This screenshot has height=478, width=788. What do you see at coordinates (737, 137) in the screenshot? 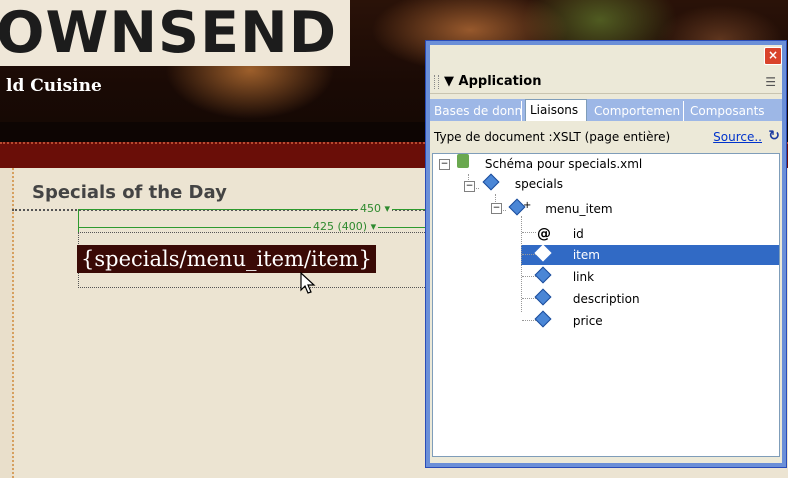
I see `source-link: Source..` at bounding box center [737, 137].